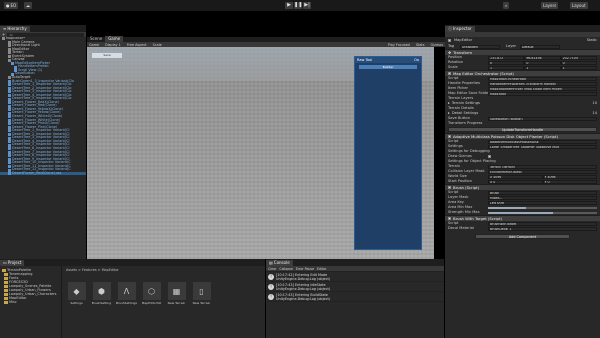 Image resolution: width=600 pixels, height=338 pixels. I want to click on poisson-settings-field: Large_SmallerTree_Spawner (Adaptive Mult, so click(542, 146).